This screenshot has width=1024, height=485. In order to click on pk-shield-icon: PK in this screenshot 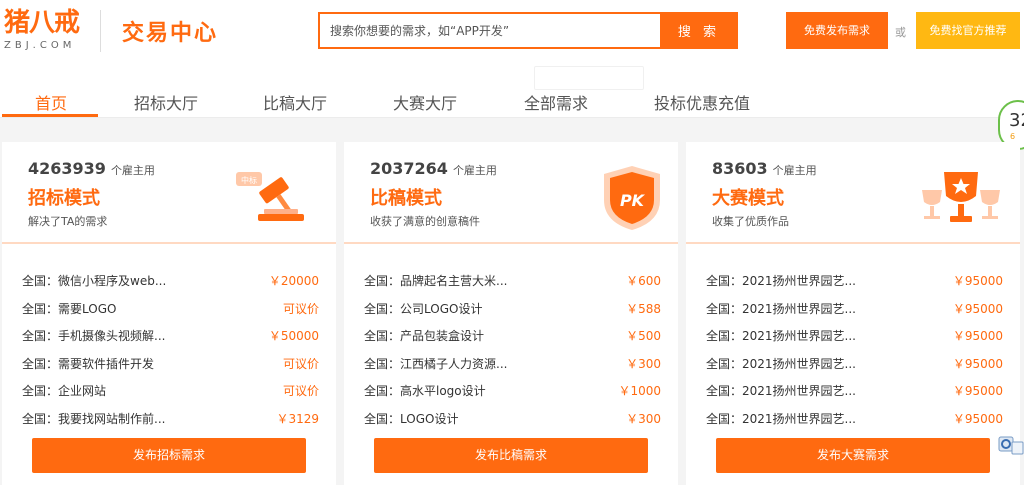, I will do `click(632, 198)`.